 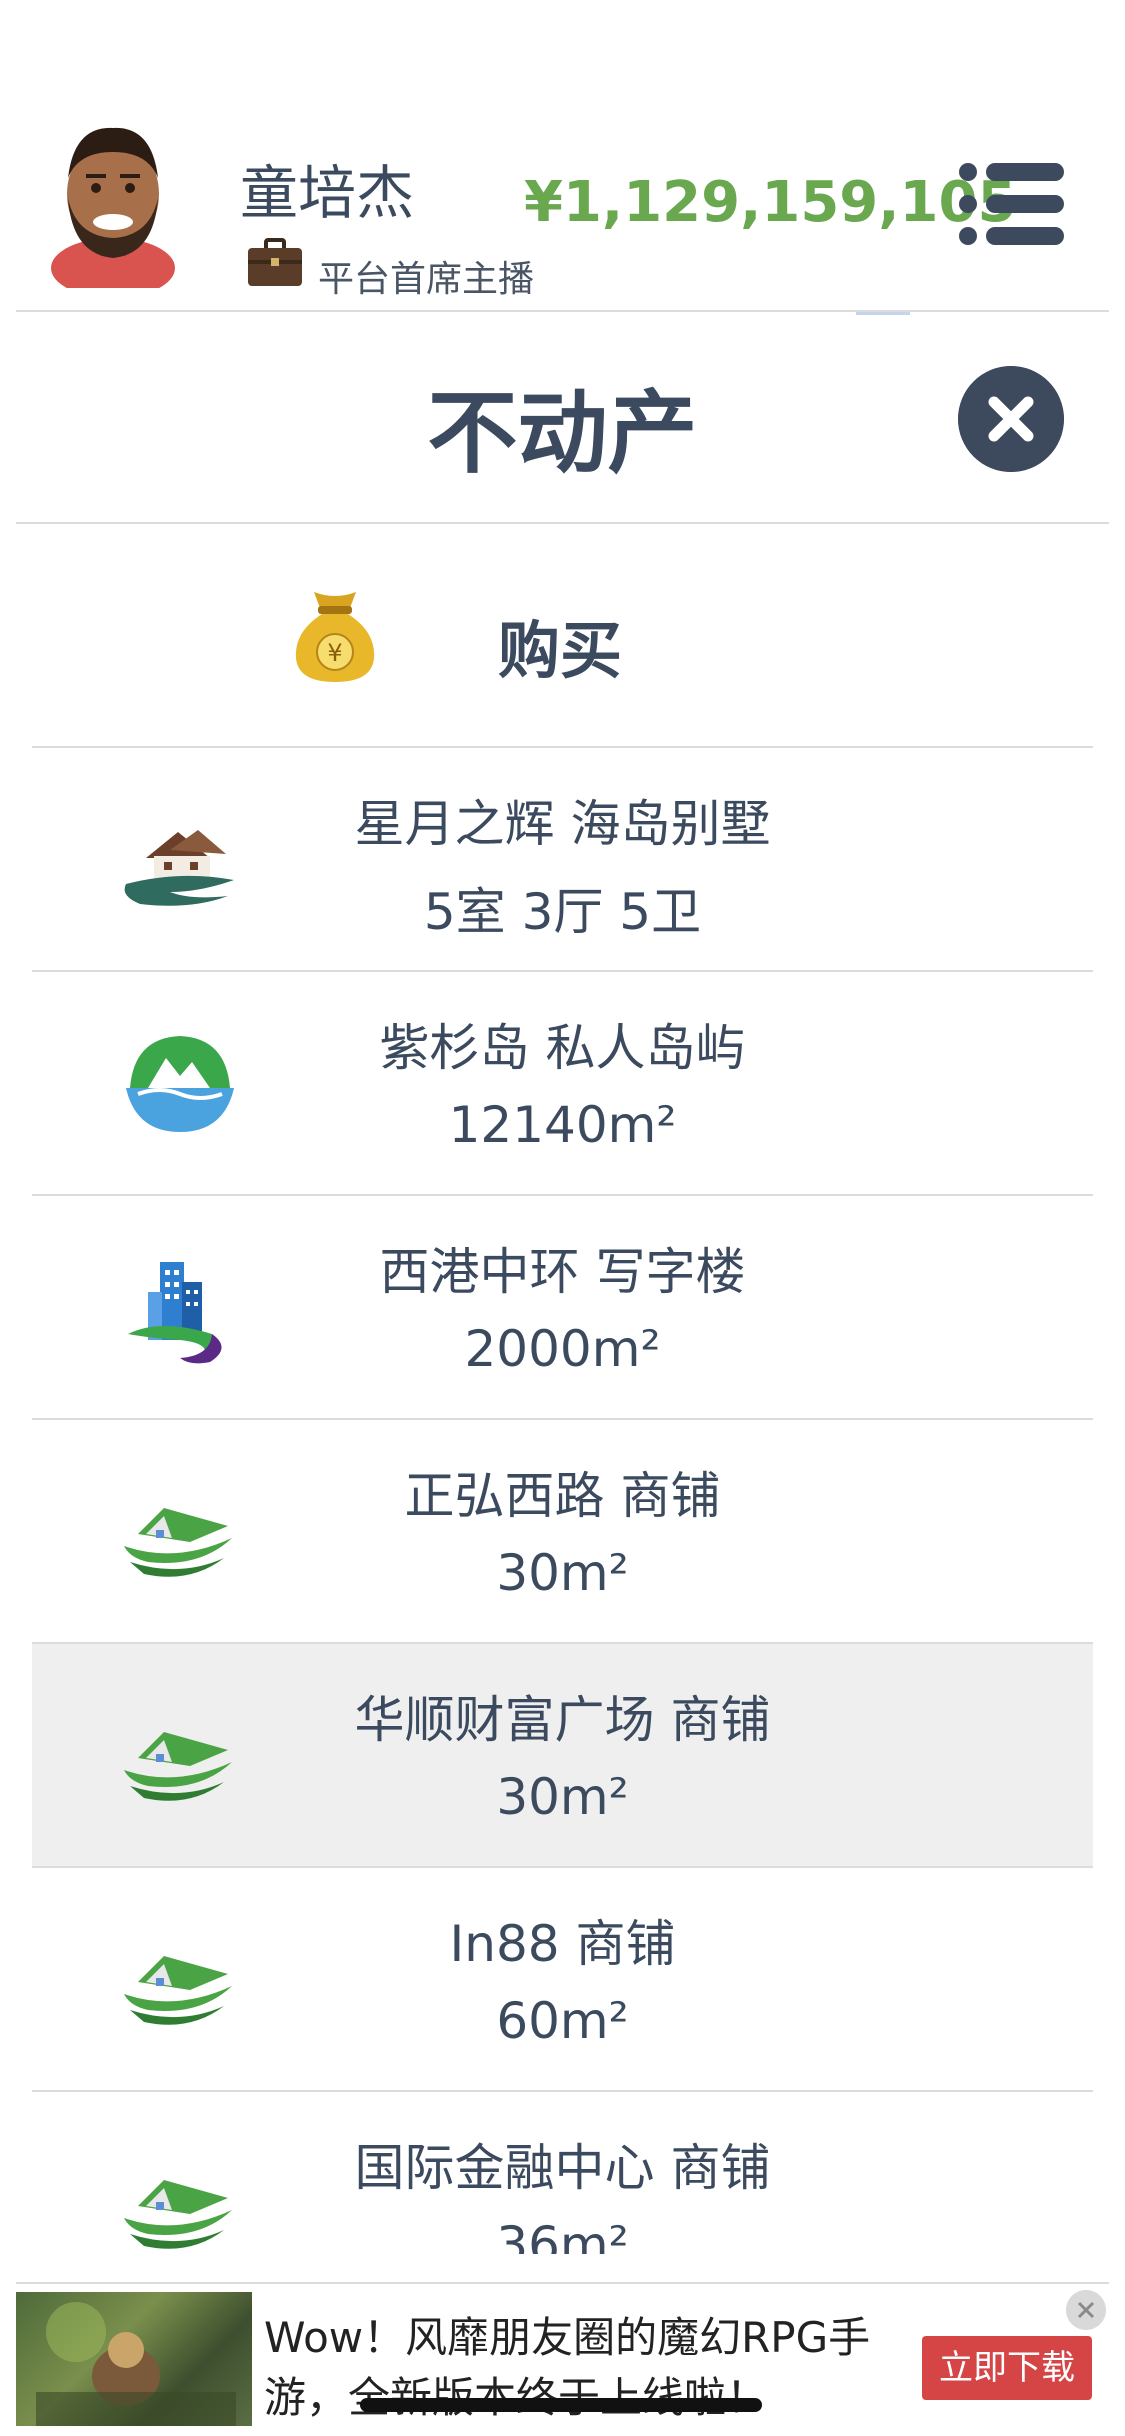 I want to click on property-name: In88 商铺, so click(x=562, y=1944).